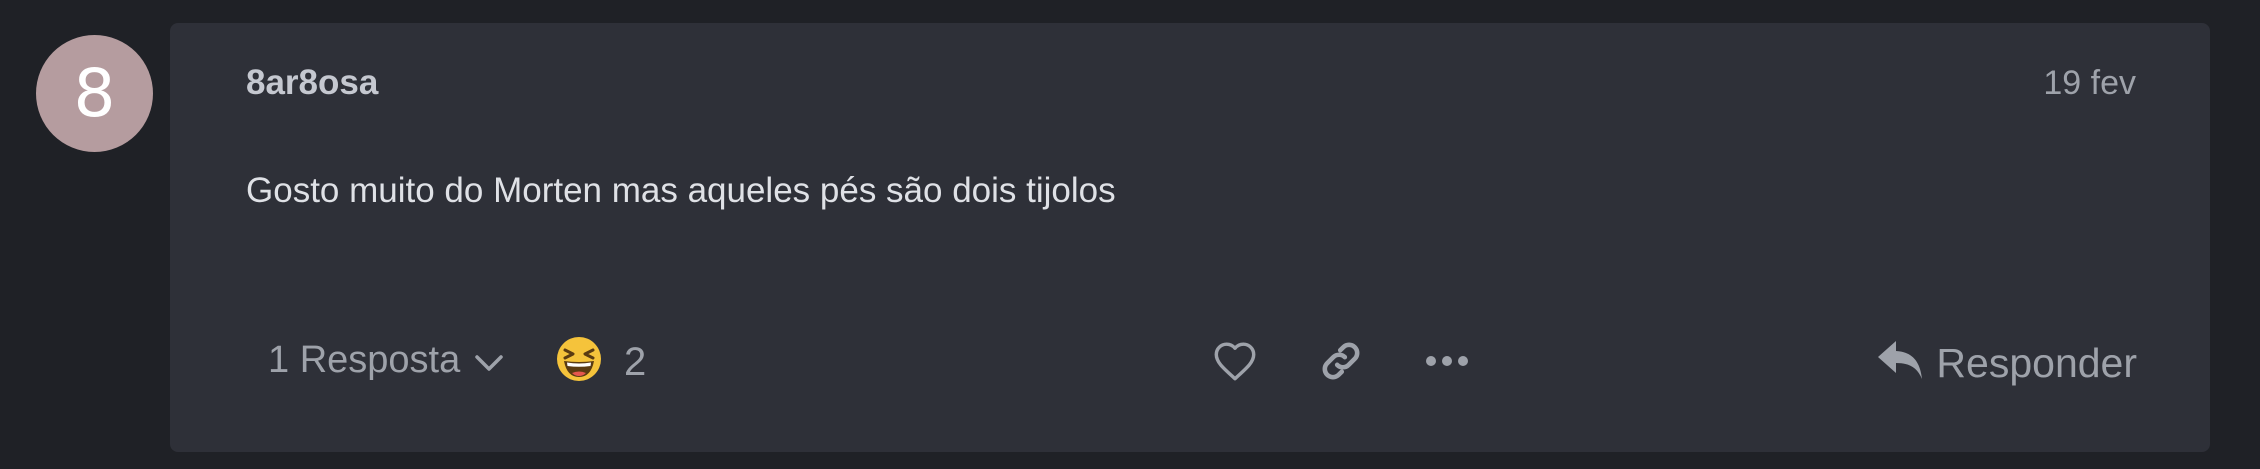  I want to click on reply-button: Responder, so click(2006, 363).